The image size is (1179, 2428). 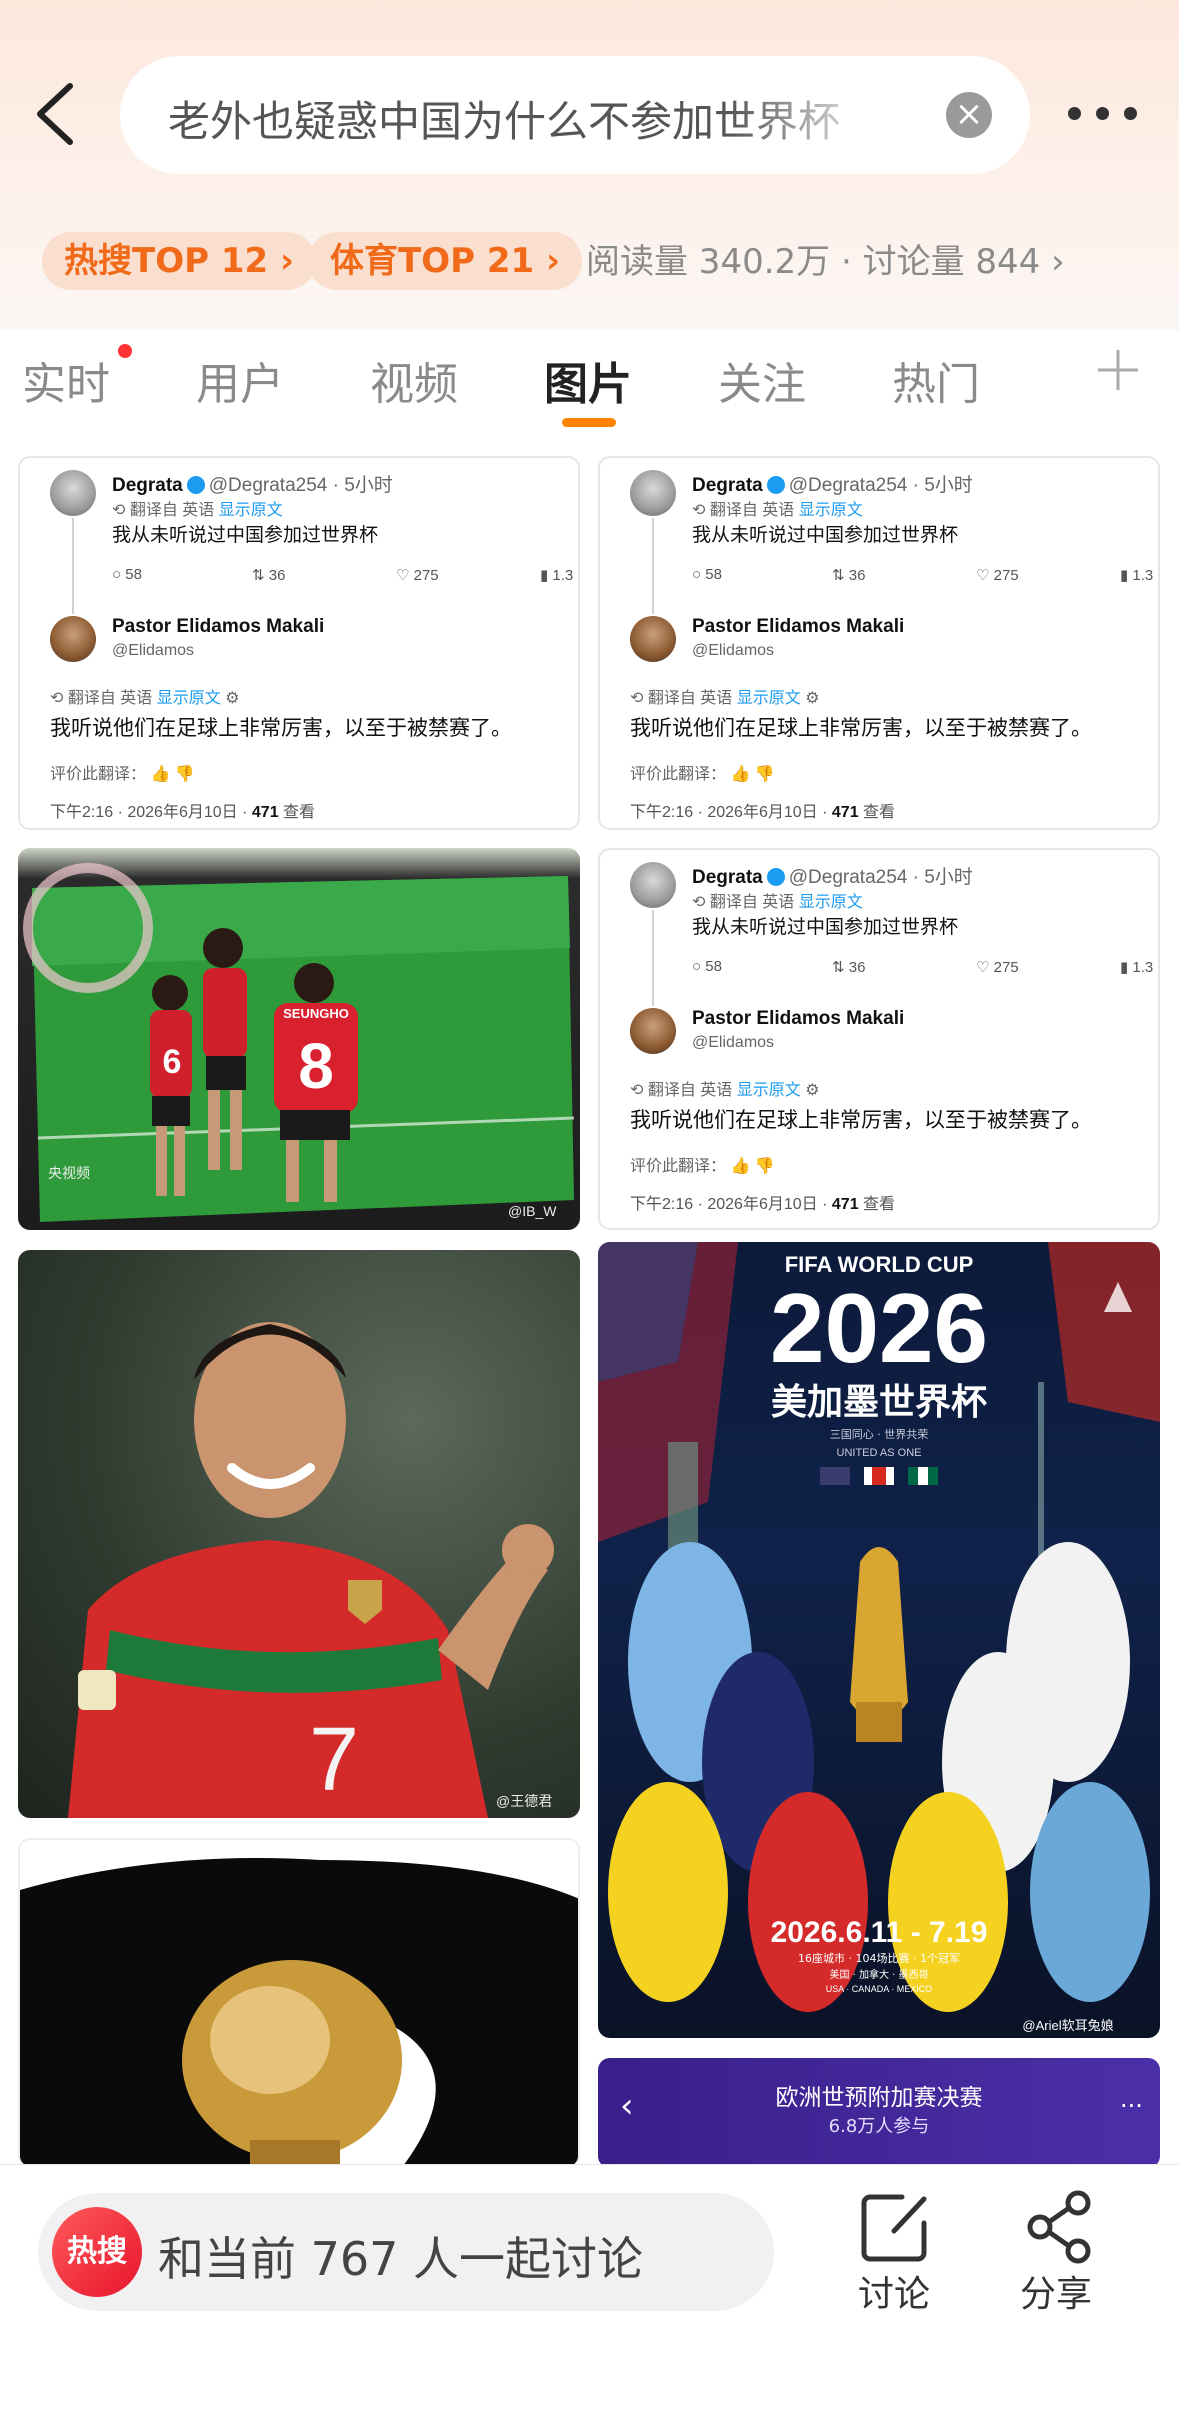 What do you see at coordinates (729, 812) in the screenshot?
I see `timestamp: 下午2:16 · 2026年6月10日 ·` at bounding box center [729, 812].